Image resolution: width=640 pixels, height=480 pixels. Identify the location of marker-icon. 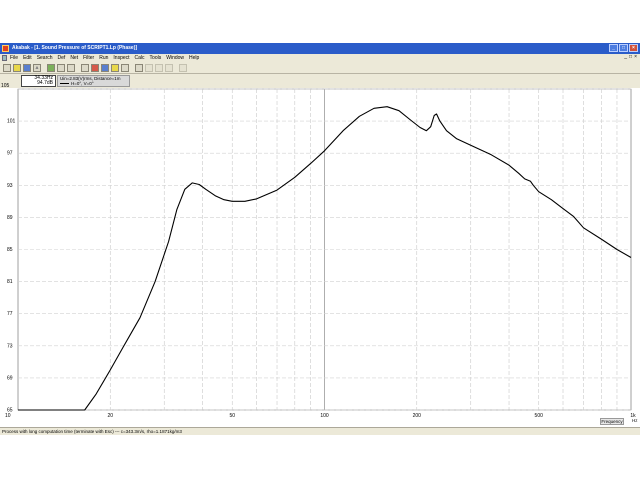
(125, 67).